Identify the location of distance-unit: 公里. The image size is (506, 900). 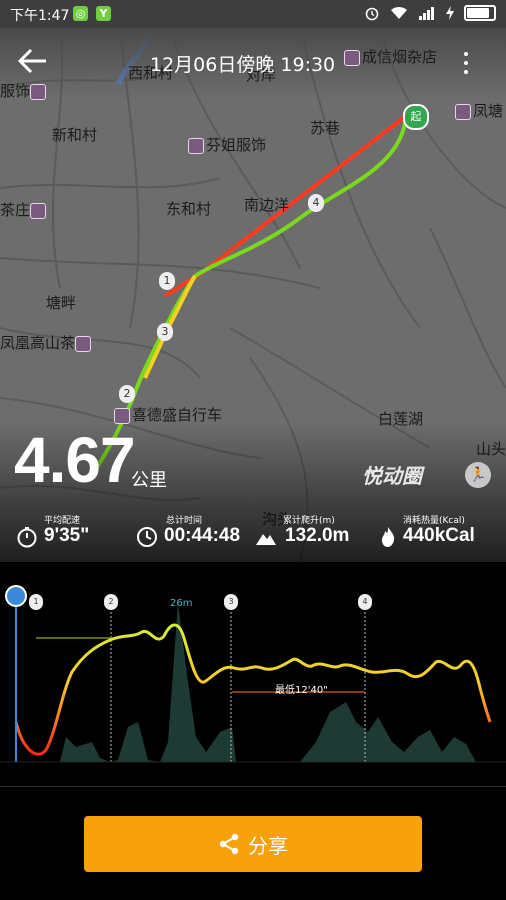
(149, 480).